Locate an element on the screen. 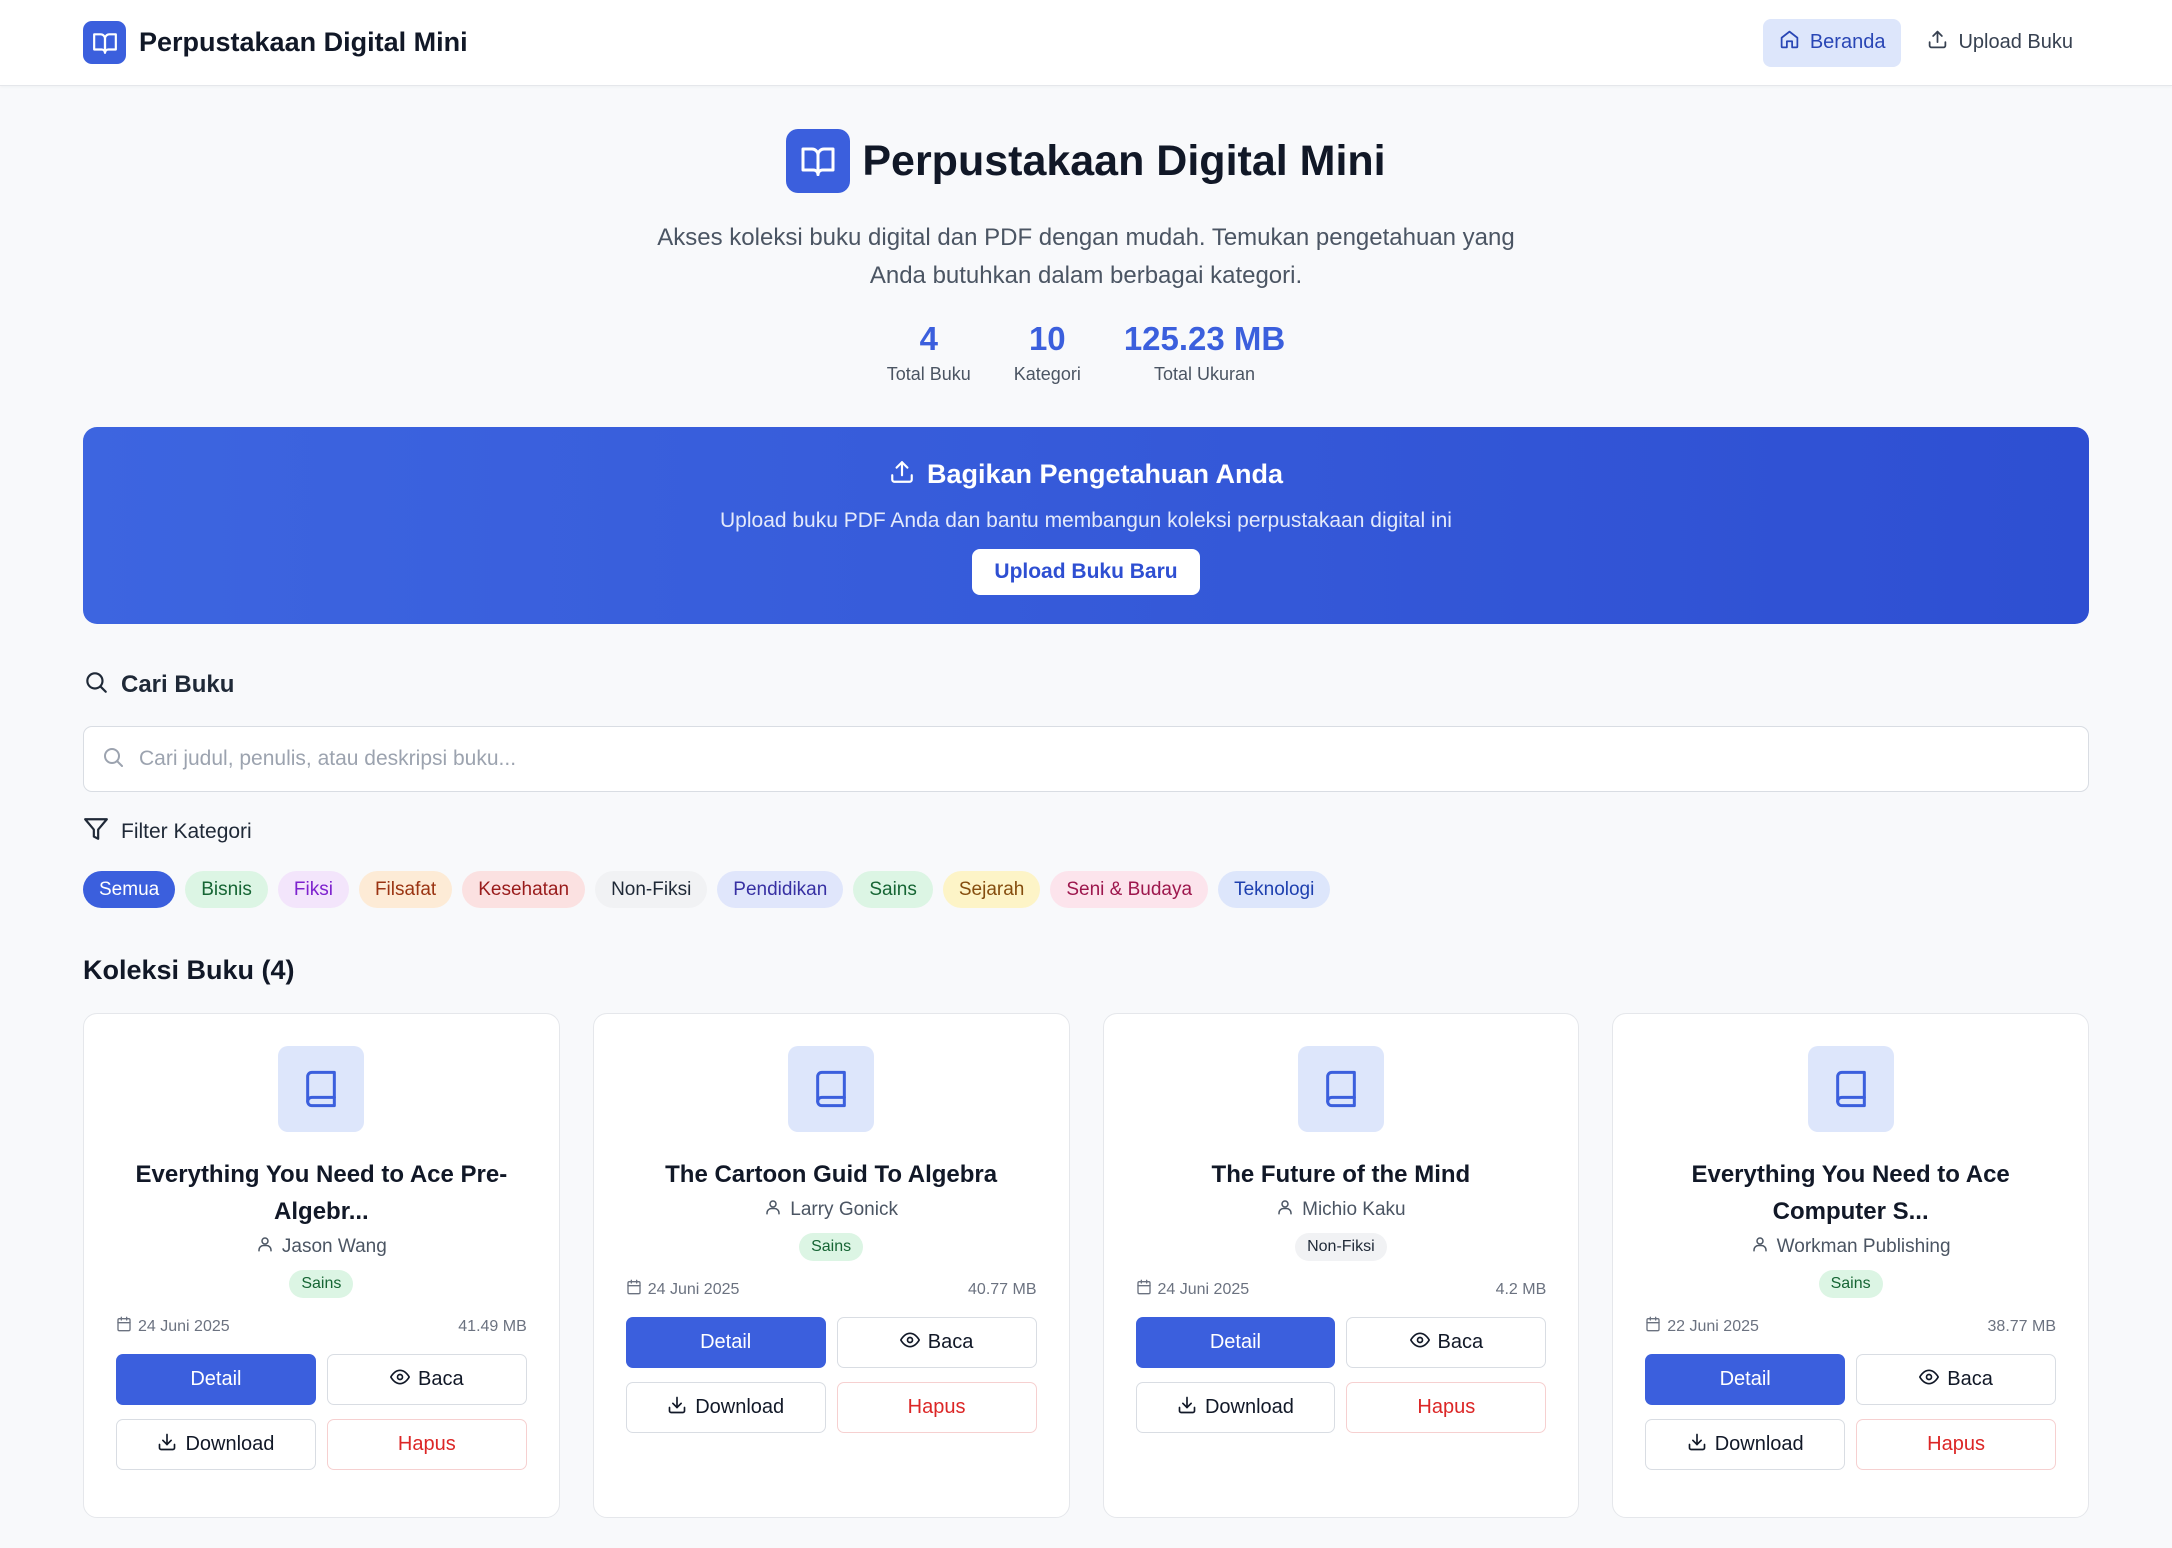 This screenshot has width=2172, height=1548. book-size: 40.77 MB is located at coordinates (1002, 1289).